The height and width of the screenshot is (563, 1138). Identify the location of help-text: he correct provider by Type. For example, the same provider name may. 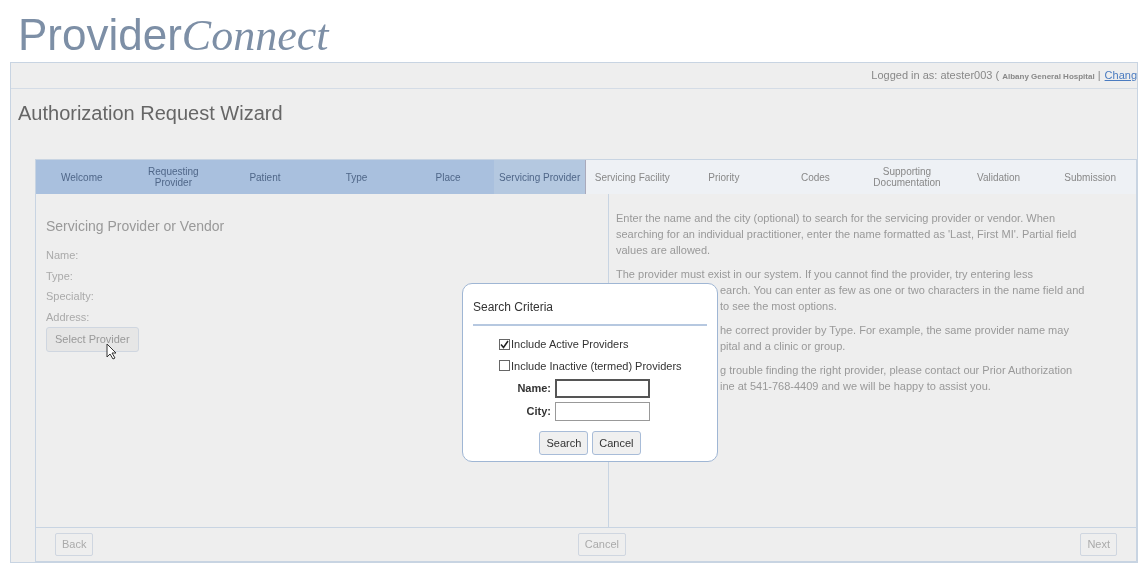
(894, 330).